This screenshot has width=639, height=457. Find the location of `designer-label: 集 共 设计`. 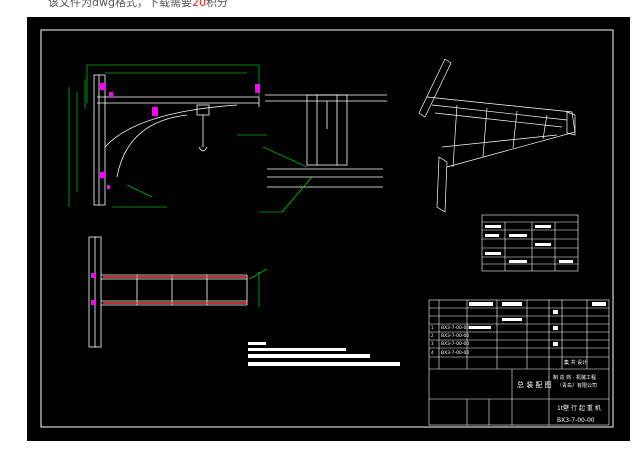

designer-label: 集 共 设计 is located at coordinates (575, 362).